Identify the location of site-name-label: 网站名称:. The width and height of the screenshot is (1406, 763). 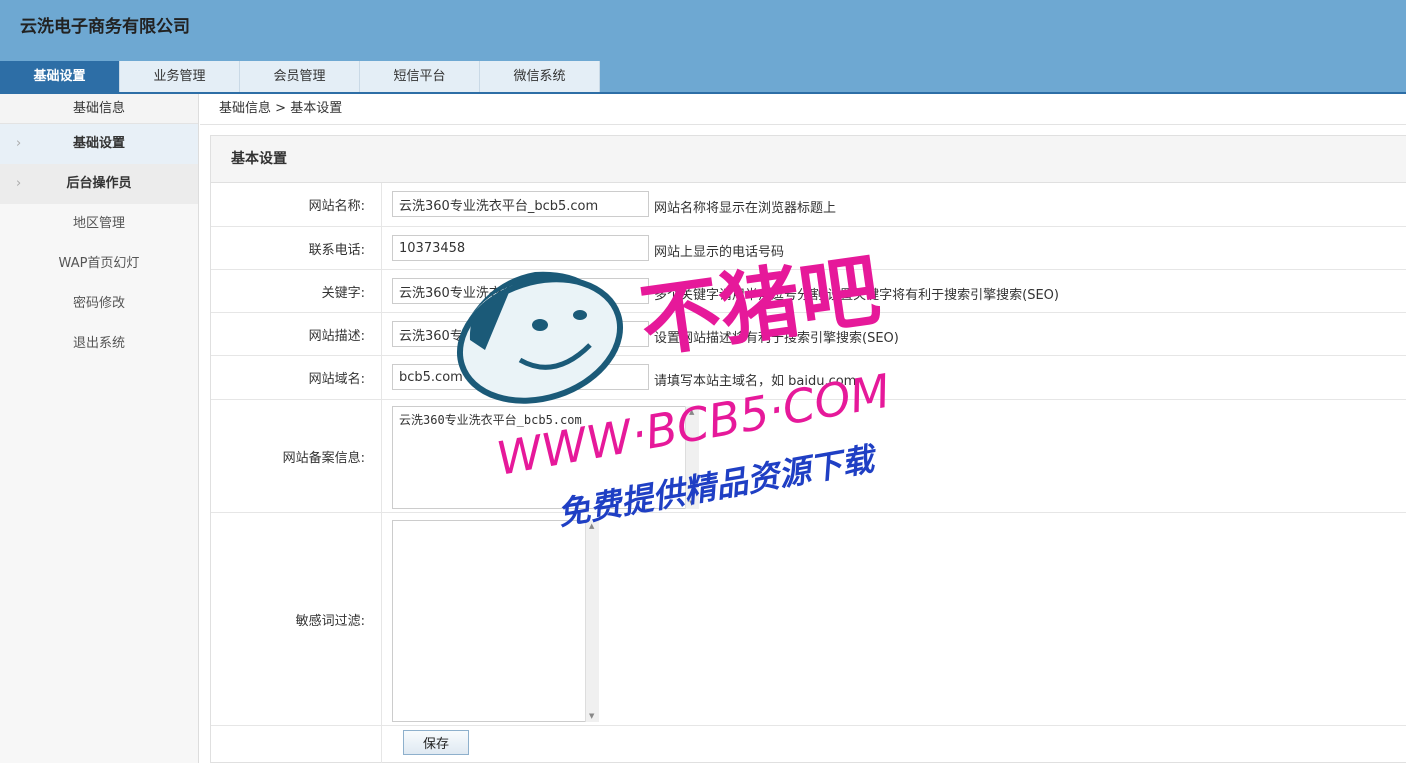
(296, 204).